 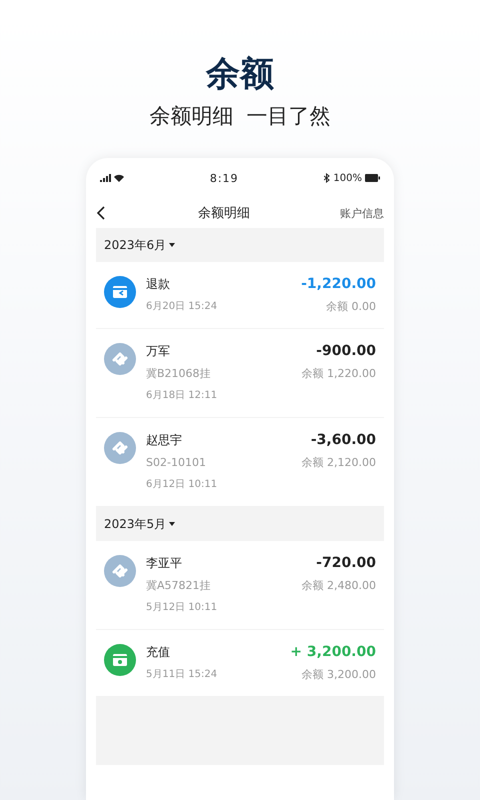 What do you see at coordinates (119, 178) in the screenshot?
I see `wifi-icon` at bounding box center [119, 178].